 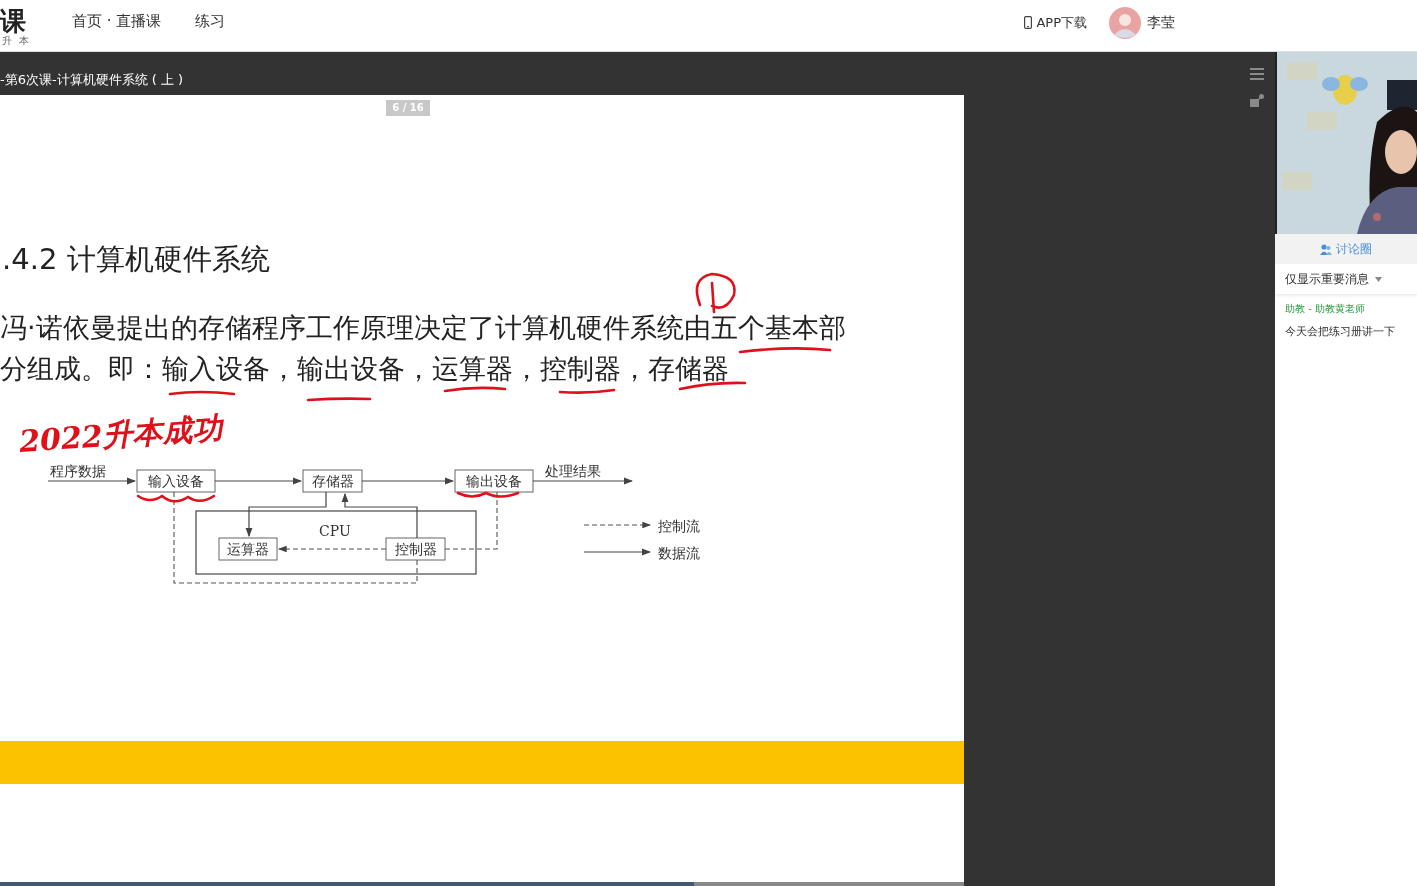 What do you see at coordinates (121, 434) in the screenshot?
I see `handwritten-note: 2022升本成功` at bounding box center [121, 434].